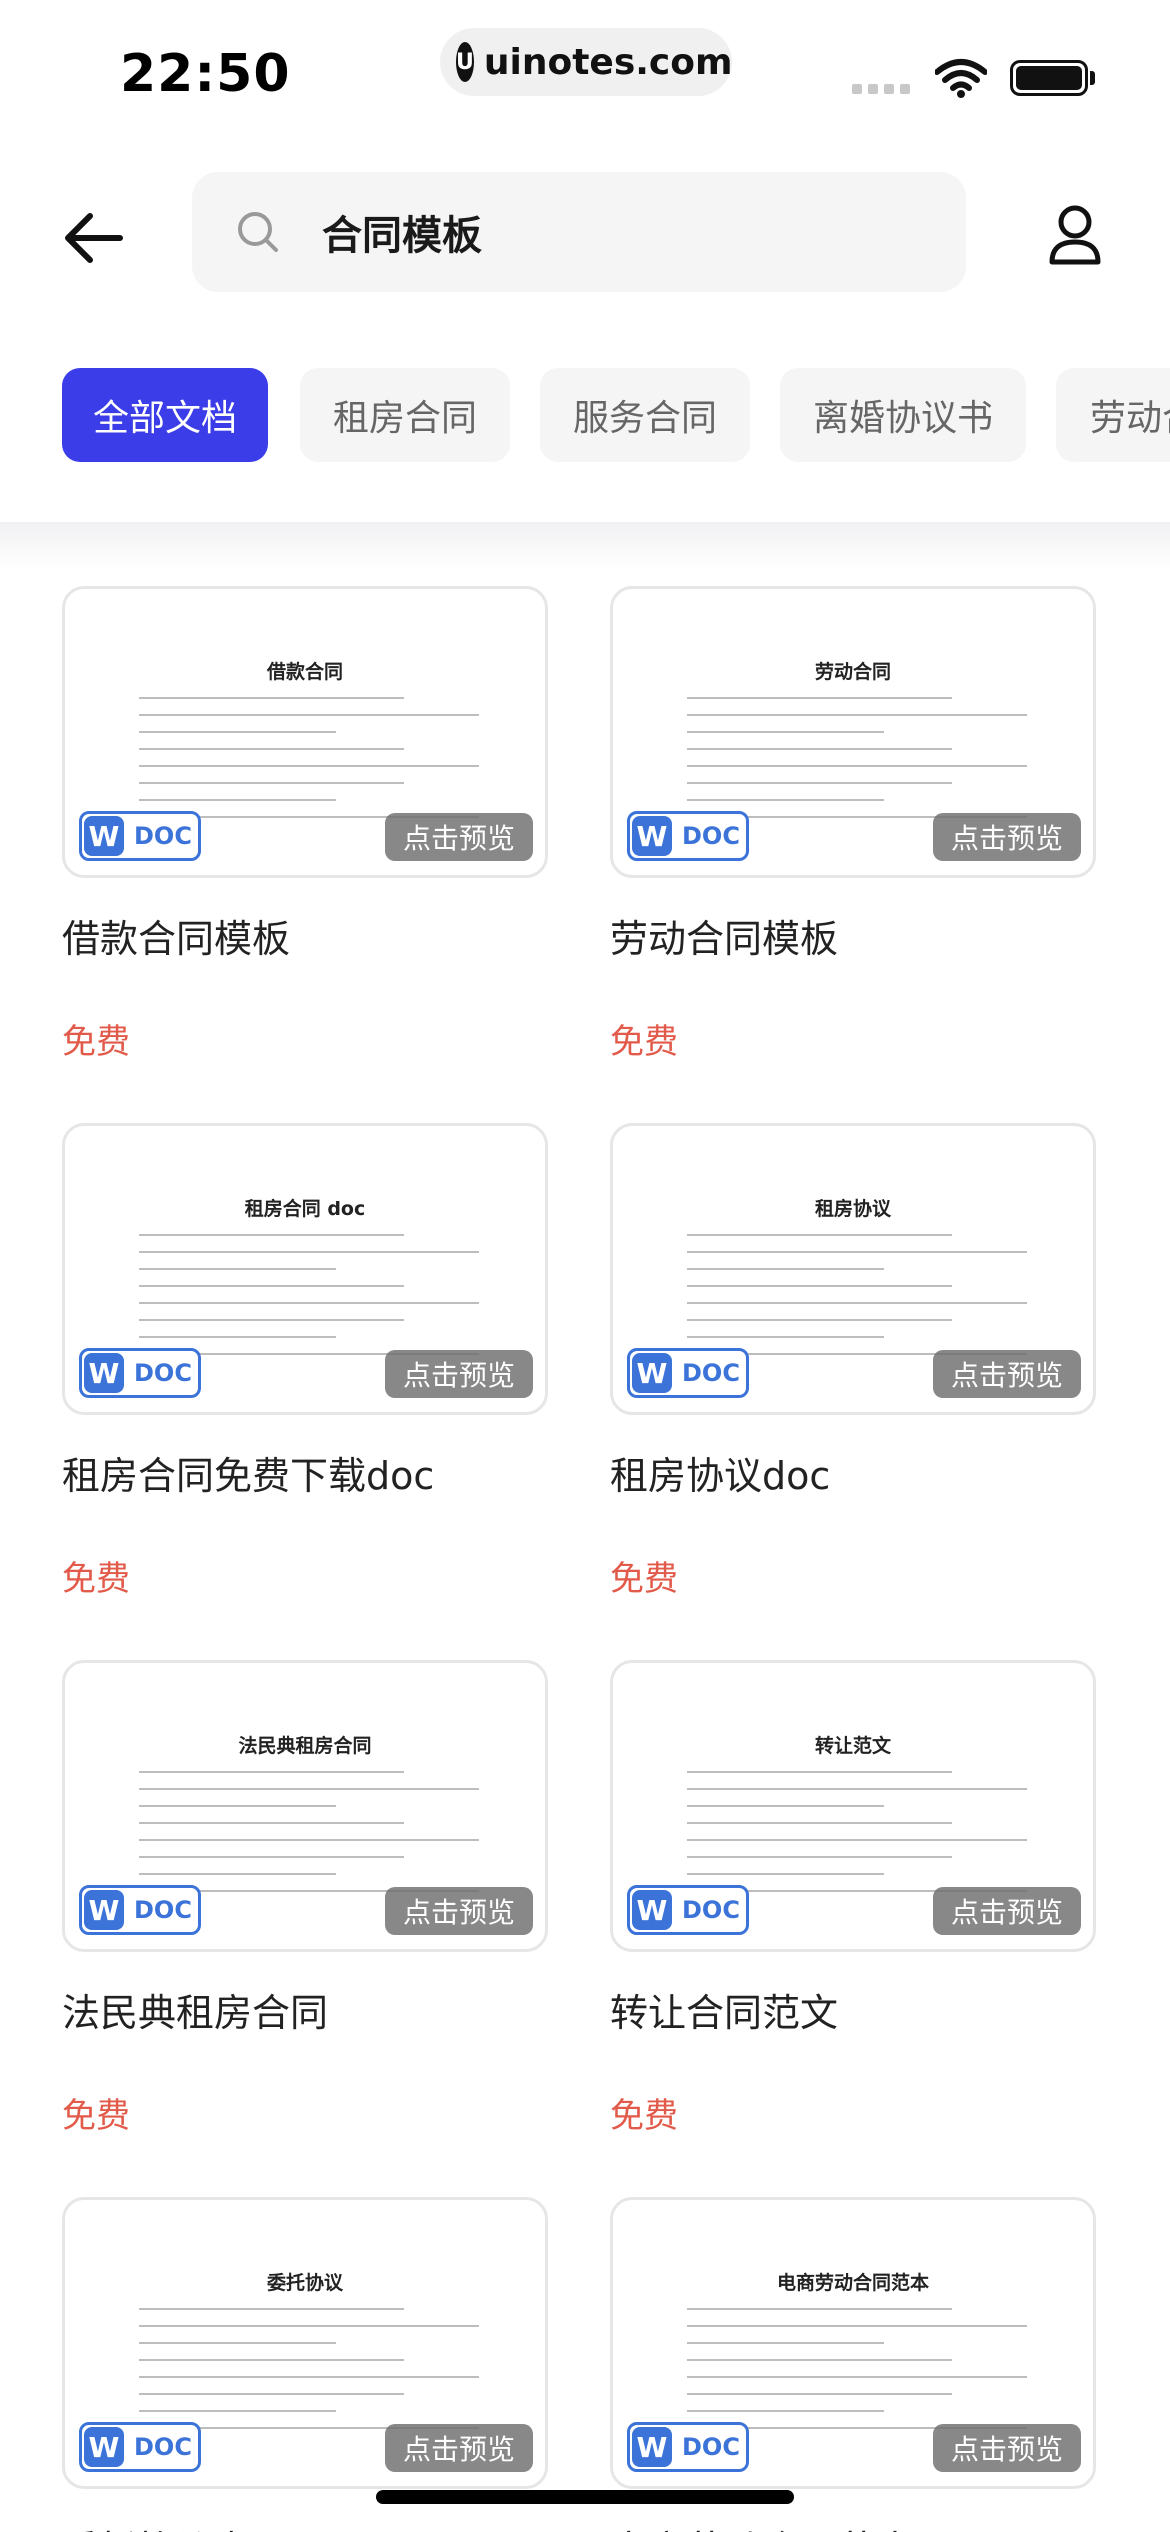 The height and width of the screenshot is (2532, 1170). Describe the element at coordinates (585, 2497) in the screenshot. I see `home-indicator` at that location.